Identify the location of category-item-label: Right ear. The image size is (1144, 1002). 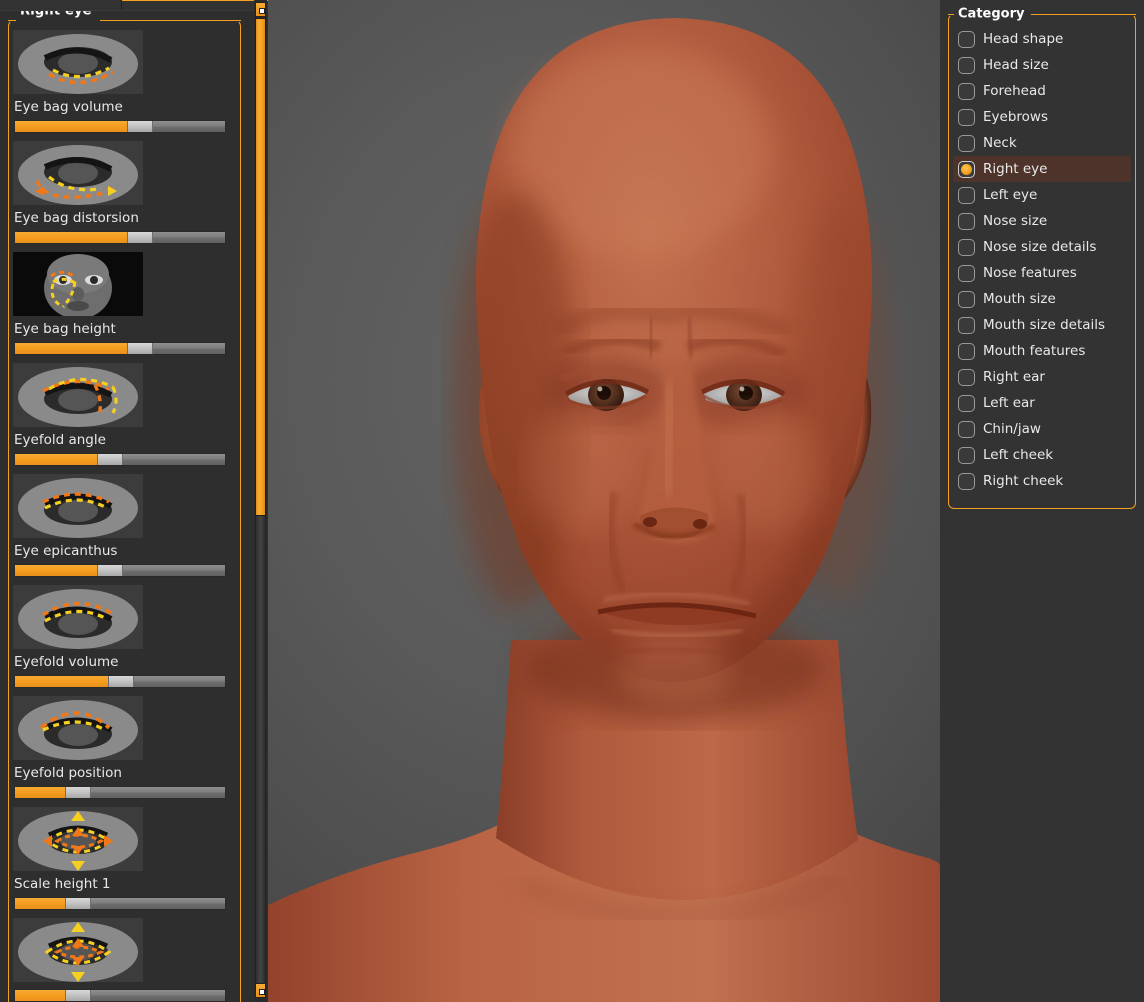
(1014, 376).